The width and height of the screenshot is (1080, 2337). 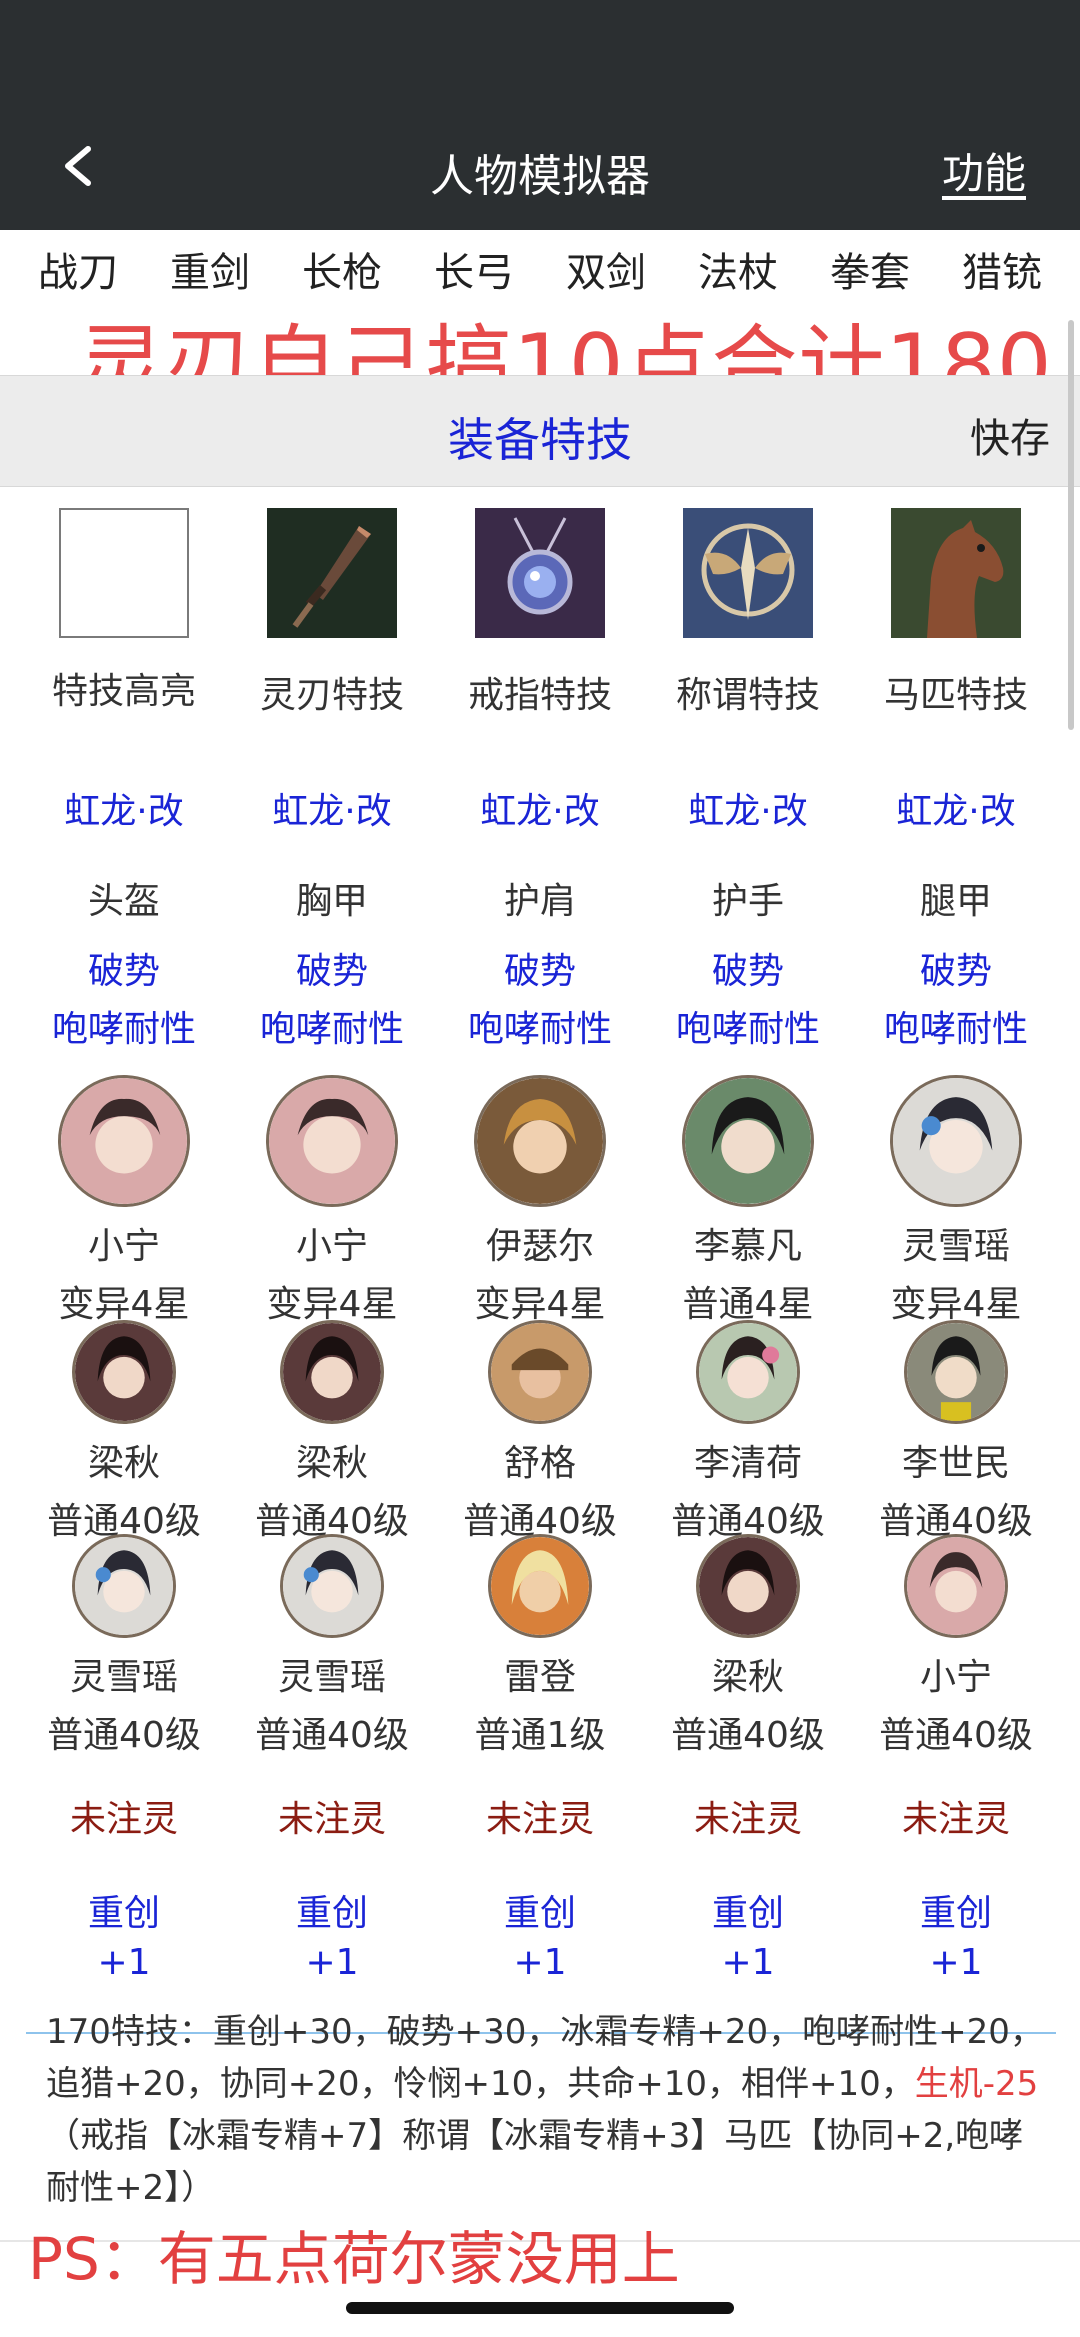 What do you see at coordinates (332, 962) in the screenshot?
I see `armor-part: 胸甲 破势 咆哮耐性` at bounding box center [332, 962].